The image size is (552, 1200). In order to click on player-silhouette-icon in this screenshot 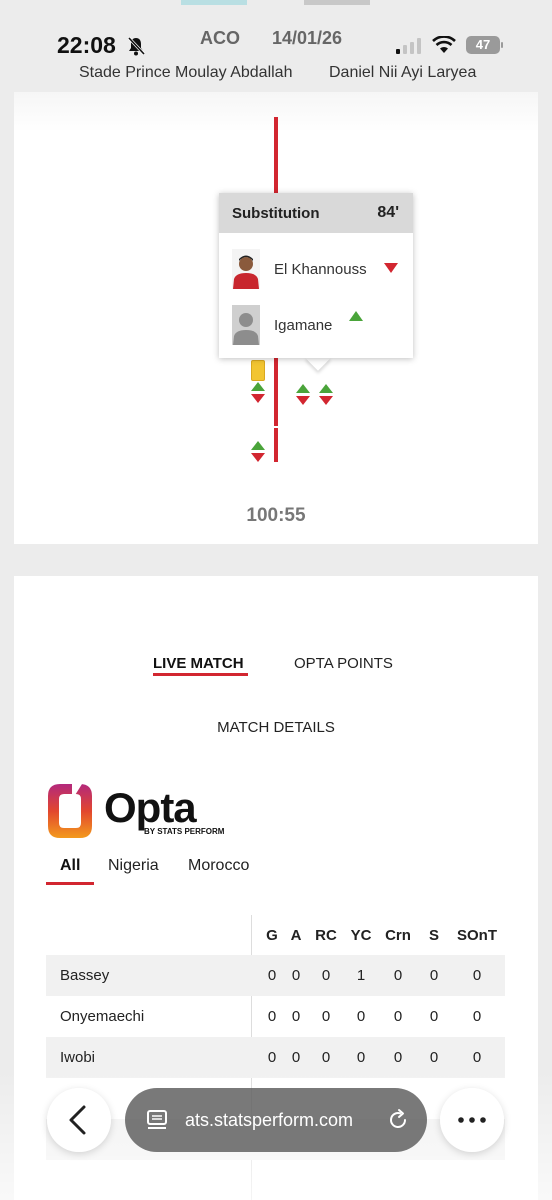, I will do `click(246, 325)`.